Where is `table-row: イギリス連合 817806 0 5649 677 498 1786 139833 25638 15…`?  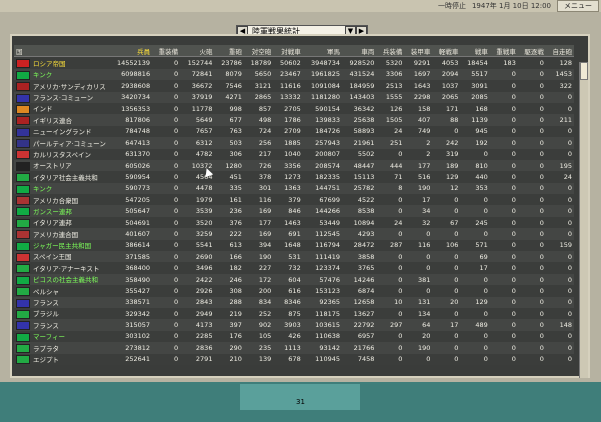 table-row: イギリス連合 817806 0 5649 677 498 1786 139833 25638 15… is located at coordinates (294, 120).